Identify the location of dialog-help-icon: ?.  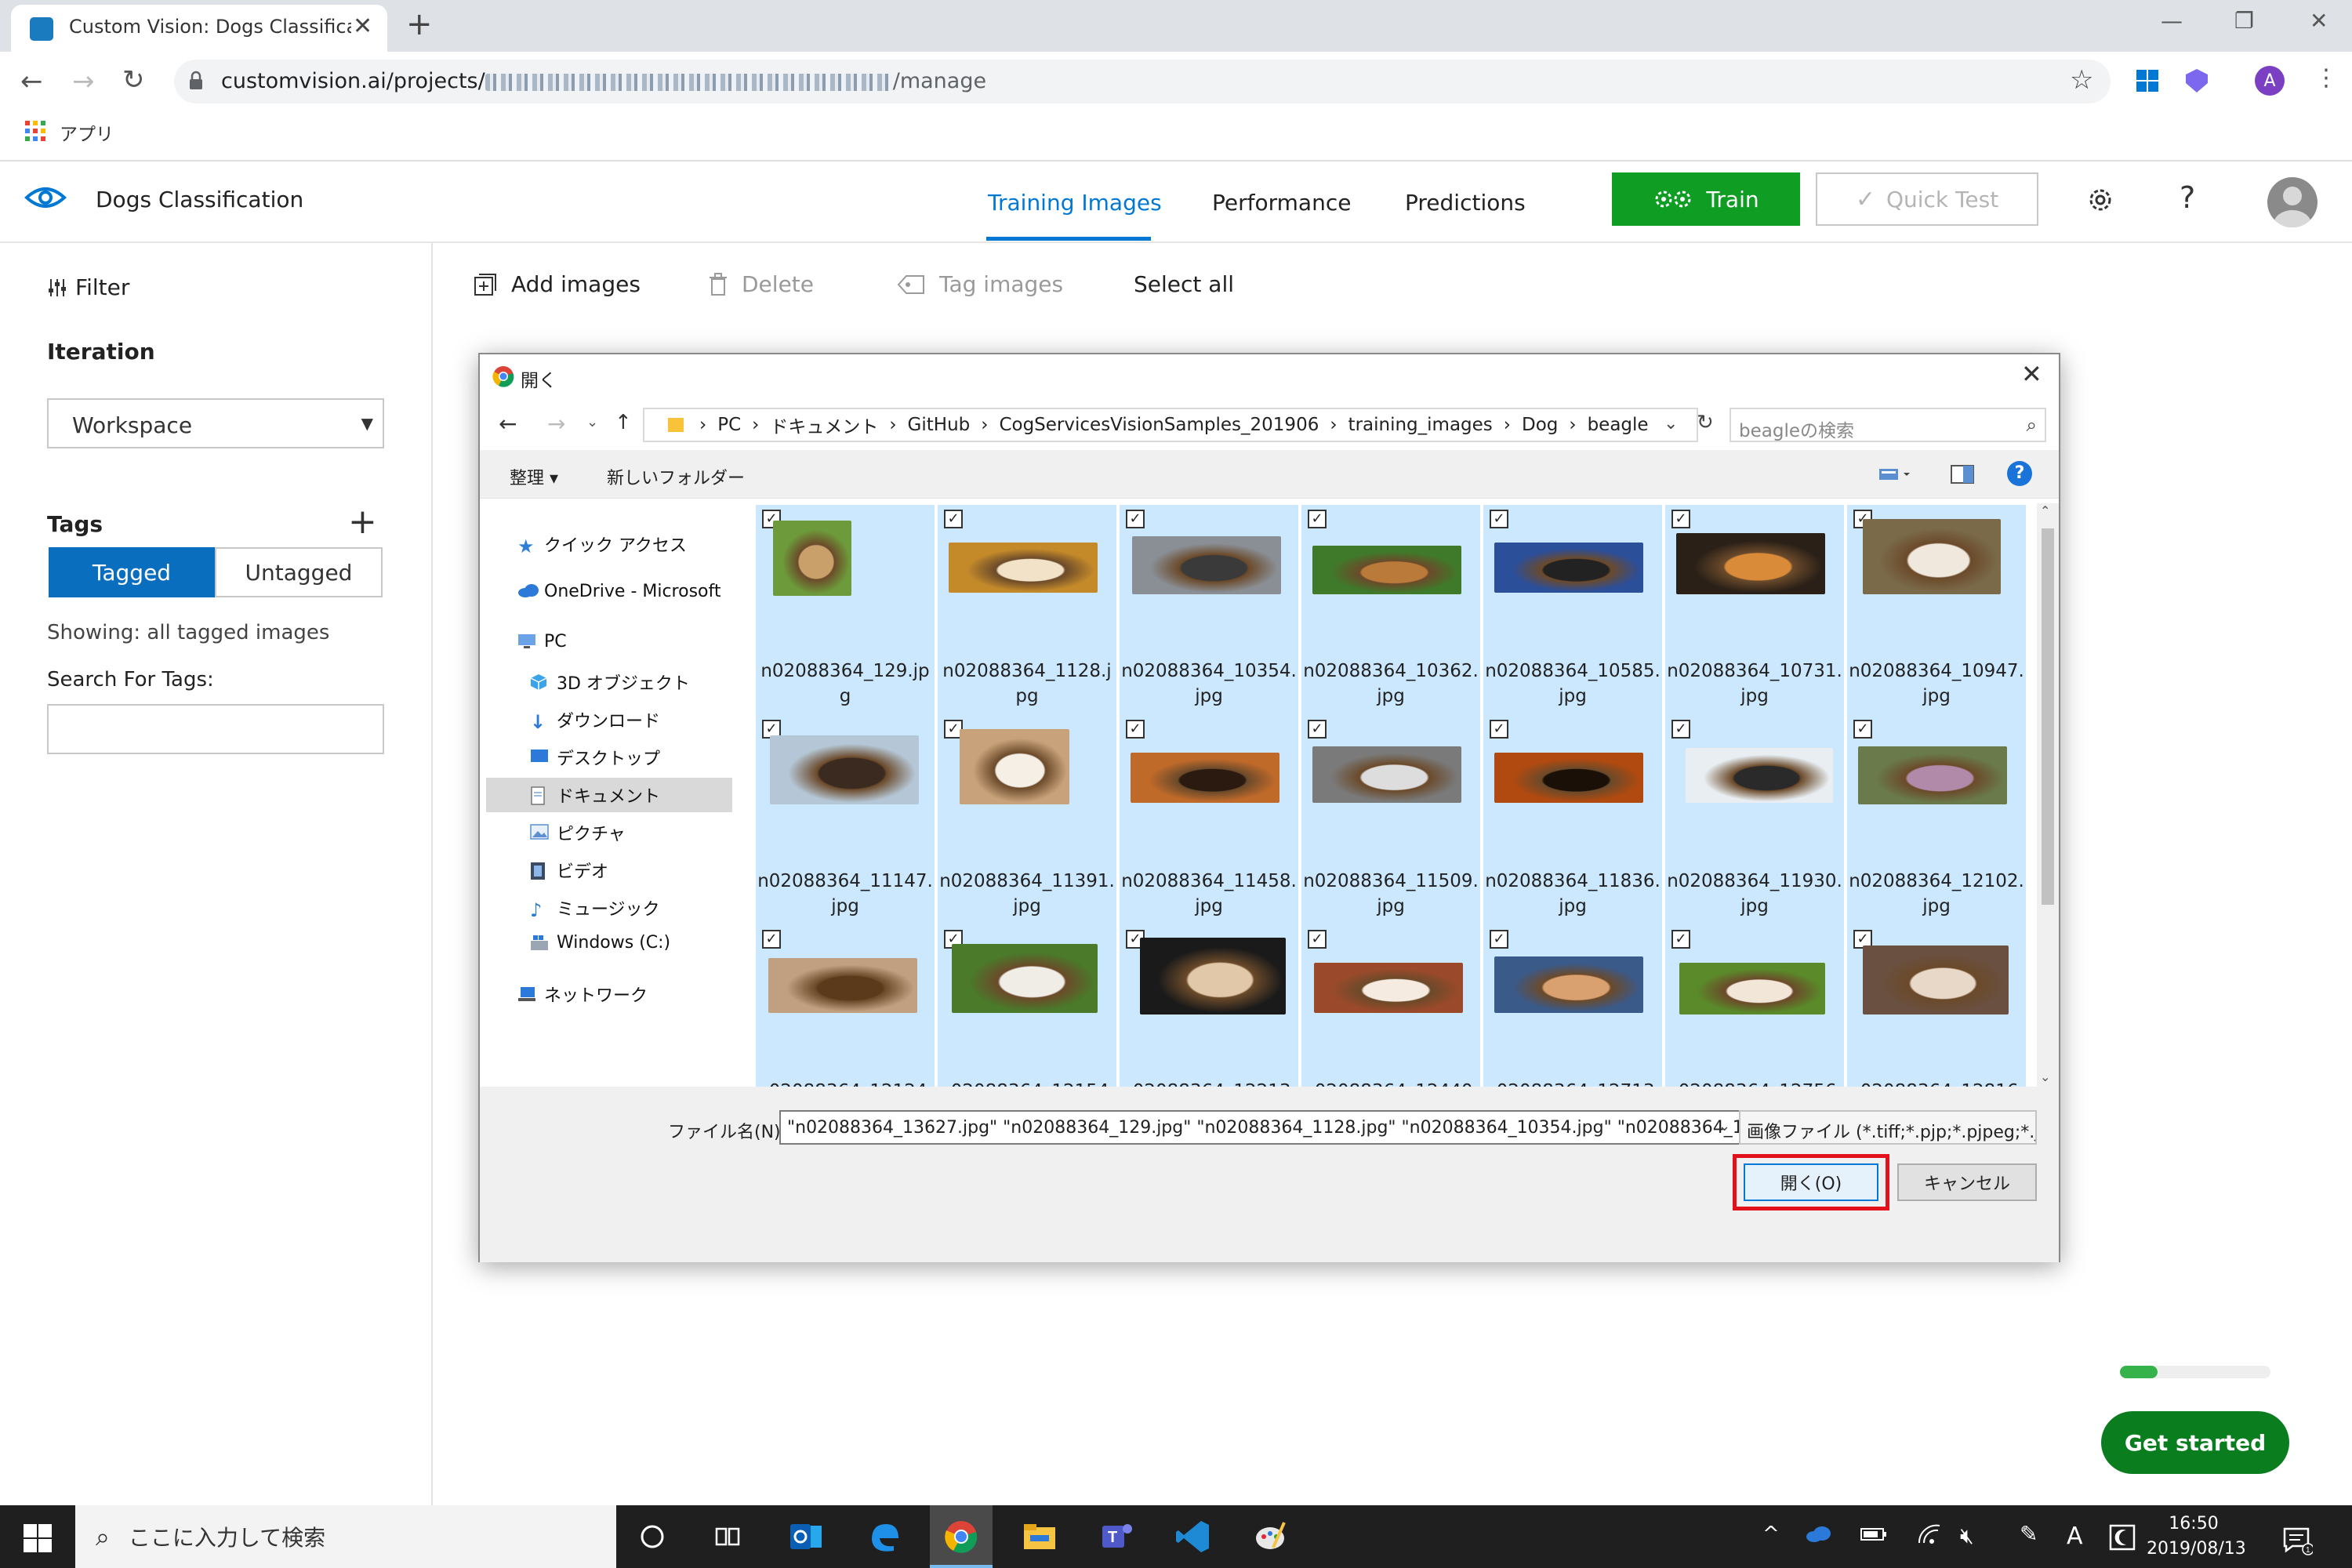
(2019, 473).